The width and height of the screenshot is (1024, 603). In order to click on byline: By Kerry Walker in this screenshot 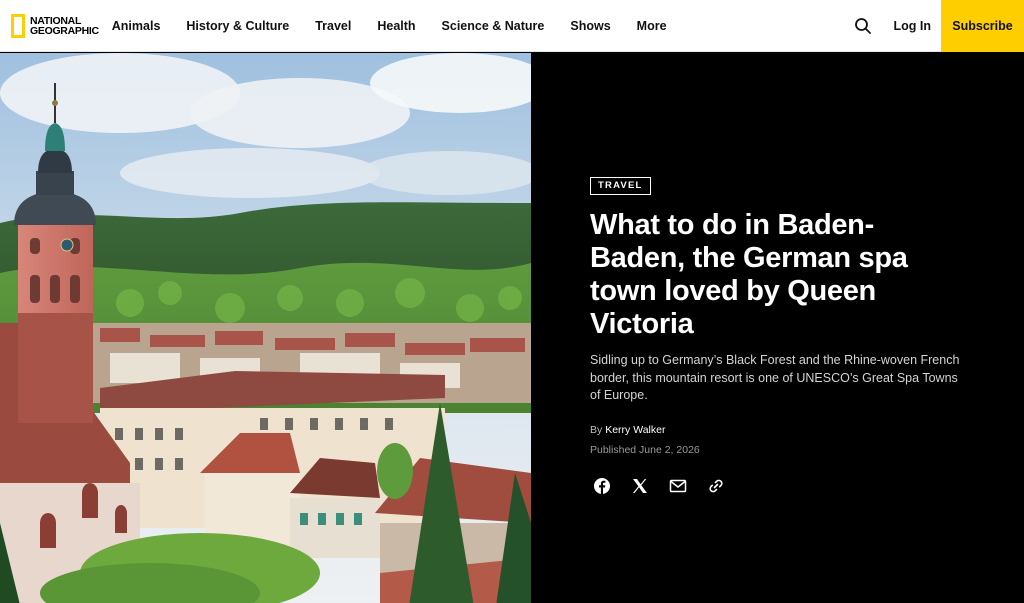, I will do `click(627, 430)`.